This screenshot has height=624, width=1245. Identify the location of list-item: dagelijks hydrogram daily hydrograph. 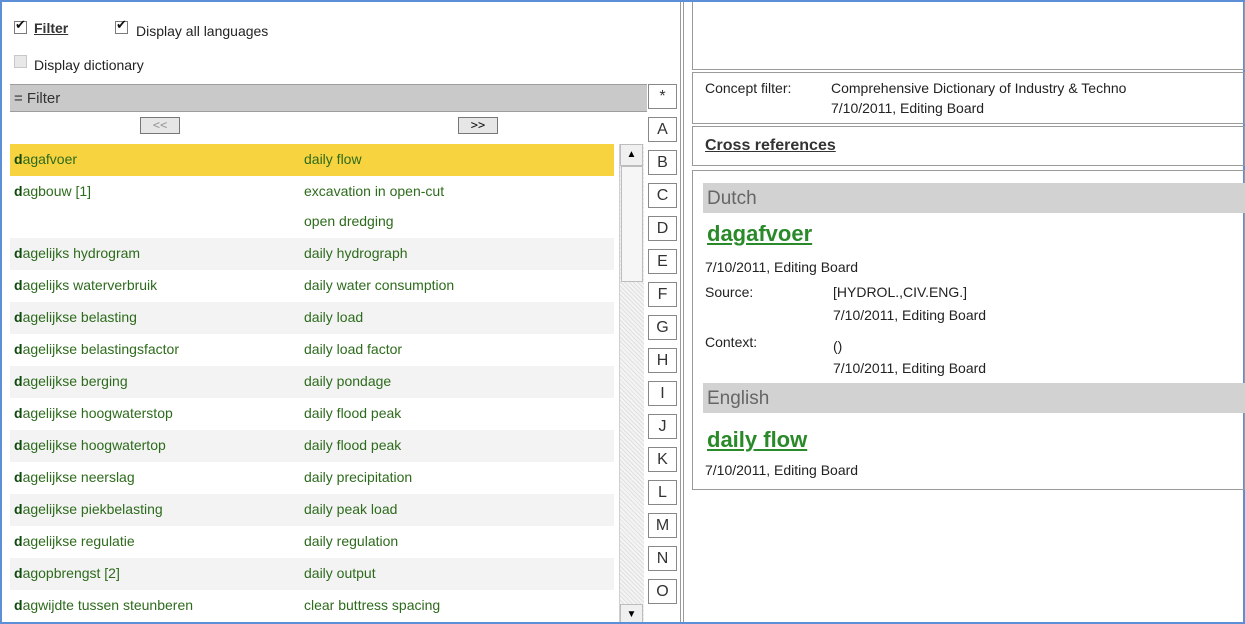
(312, 254).